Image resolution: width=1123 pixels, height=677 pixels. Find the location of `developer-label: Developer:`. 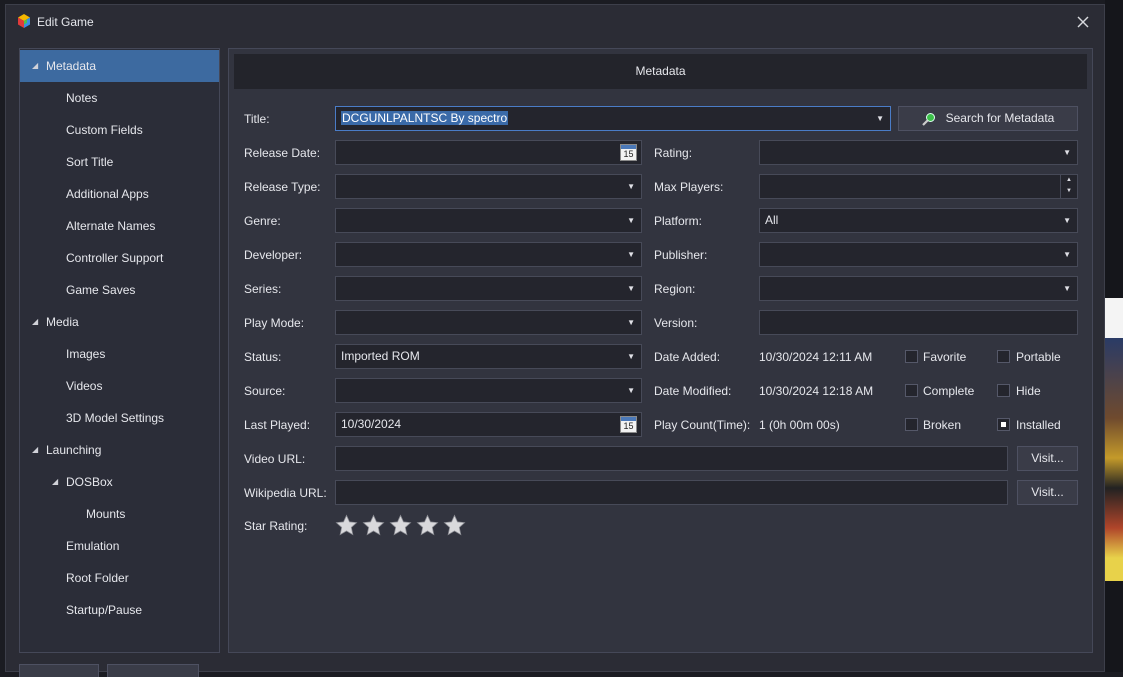

developer-label: Developer: is located at coordinates (273, 255).